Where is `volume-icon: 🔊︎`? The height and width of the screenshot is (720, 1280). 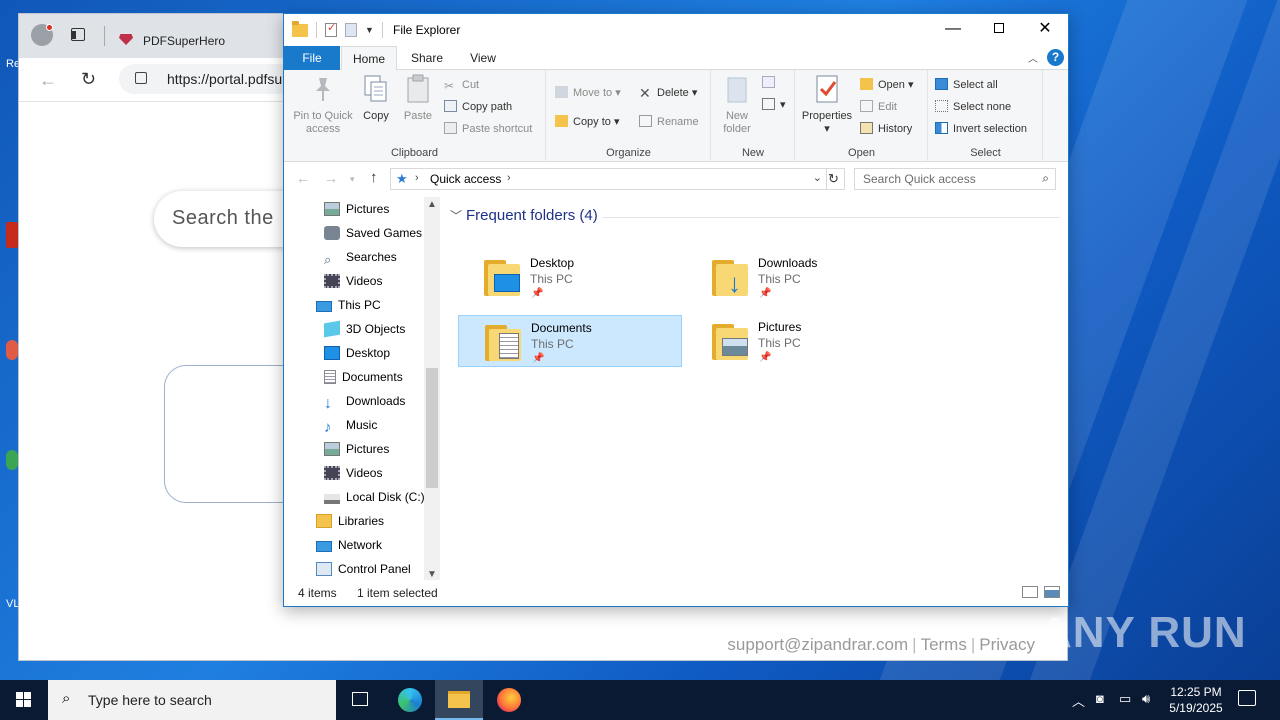
volume-icon: 🔊︎ is located at coordinates (1146, 699).